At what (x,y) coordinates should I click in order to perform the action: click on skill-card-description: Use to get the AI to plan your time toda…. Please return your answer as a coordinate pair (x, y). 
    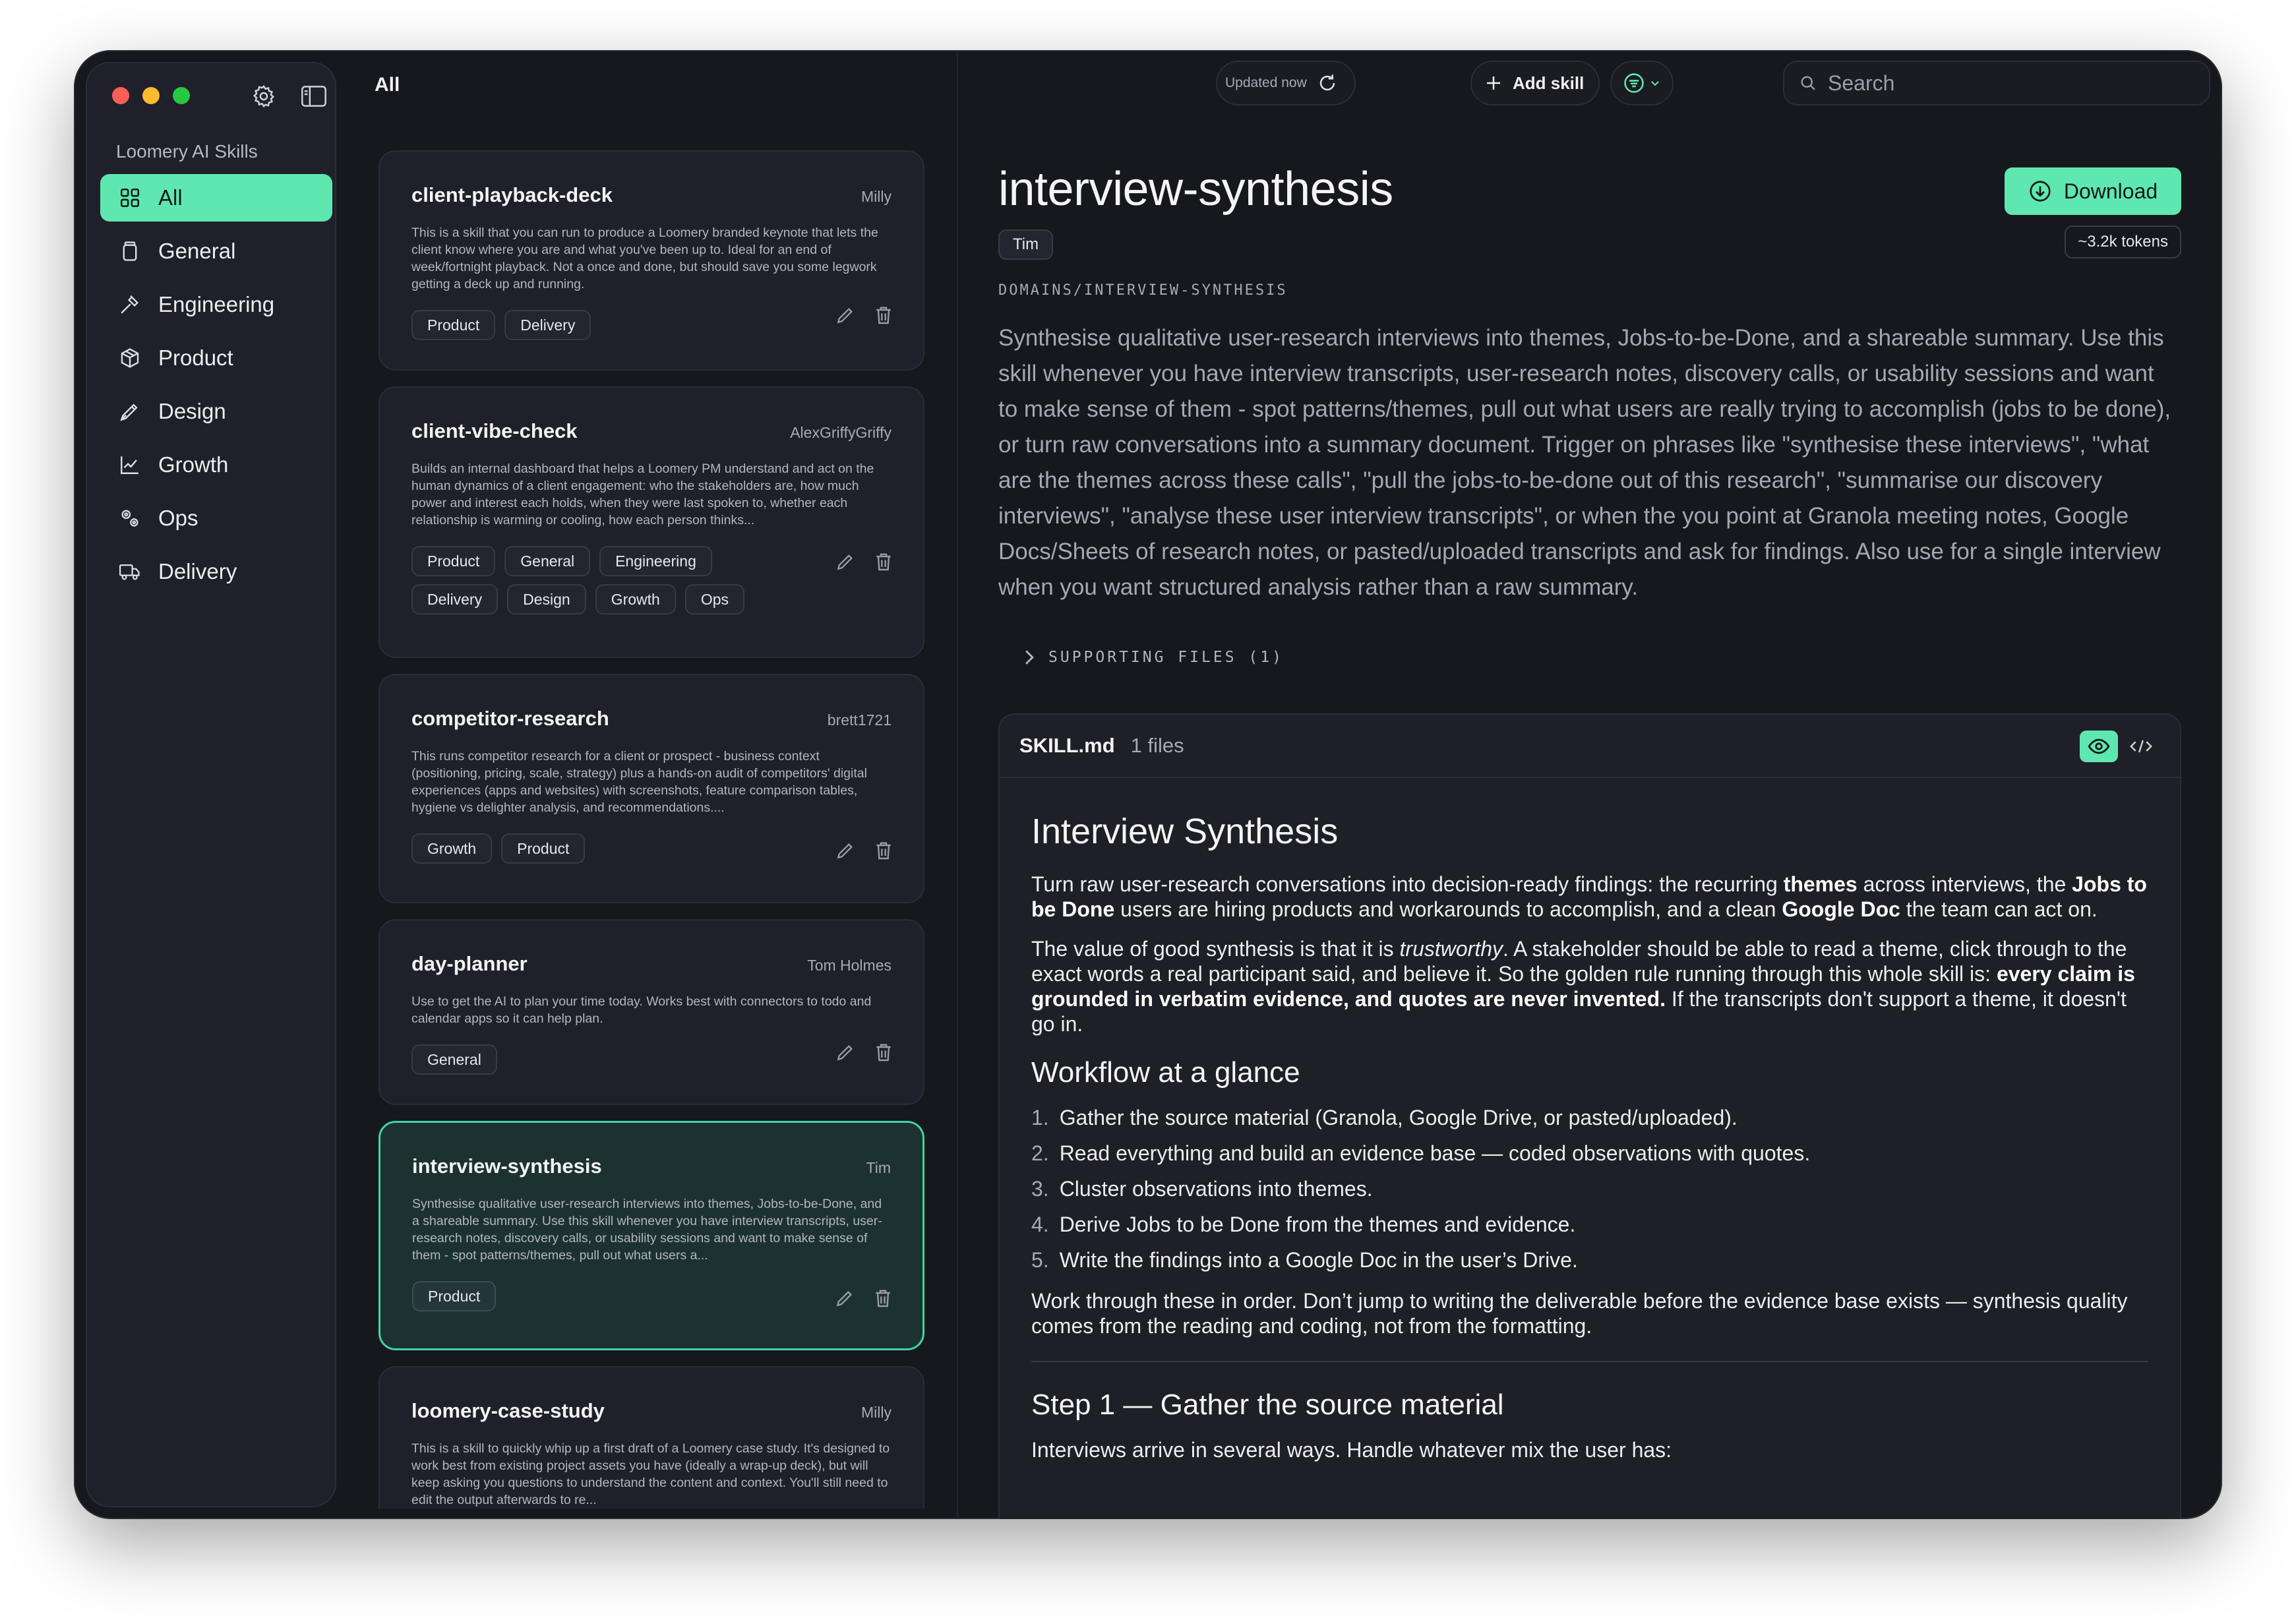
    Looking at the image, I should click on (641, 1010).